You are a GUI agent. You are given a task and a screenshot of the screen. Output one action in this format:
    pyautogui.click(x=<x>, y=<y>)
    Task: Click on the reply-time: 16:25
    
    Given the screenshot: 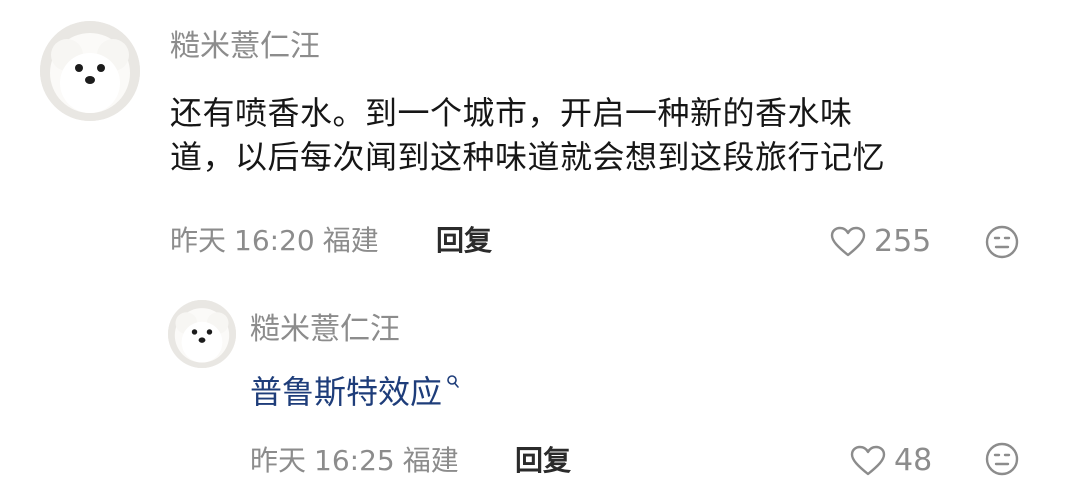 What is the action you would take?
    pyautogui.click(x=354, y=460)
    